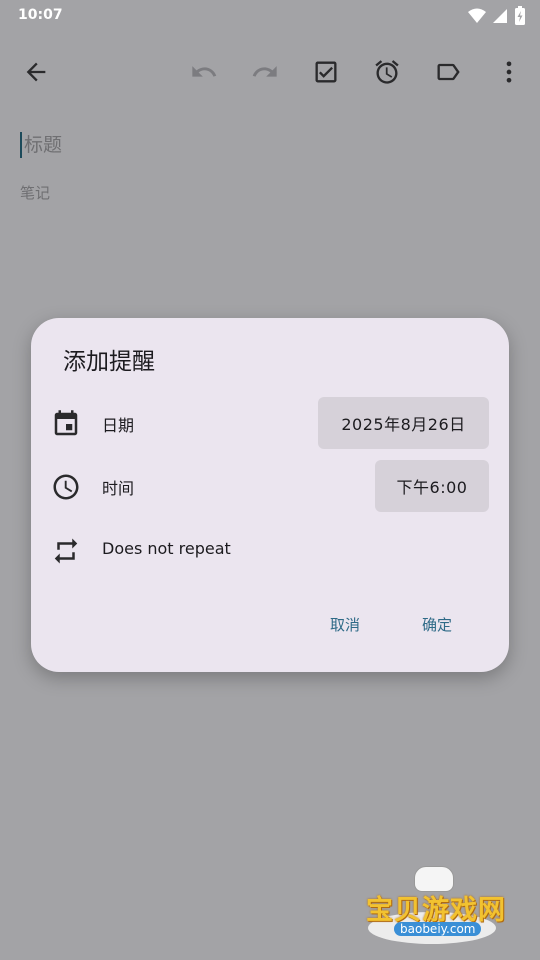 This screenshot has width=540, height=960. I want to click on reminder-button, so click(387, 72).